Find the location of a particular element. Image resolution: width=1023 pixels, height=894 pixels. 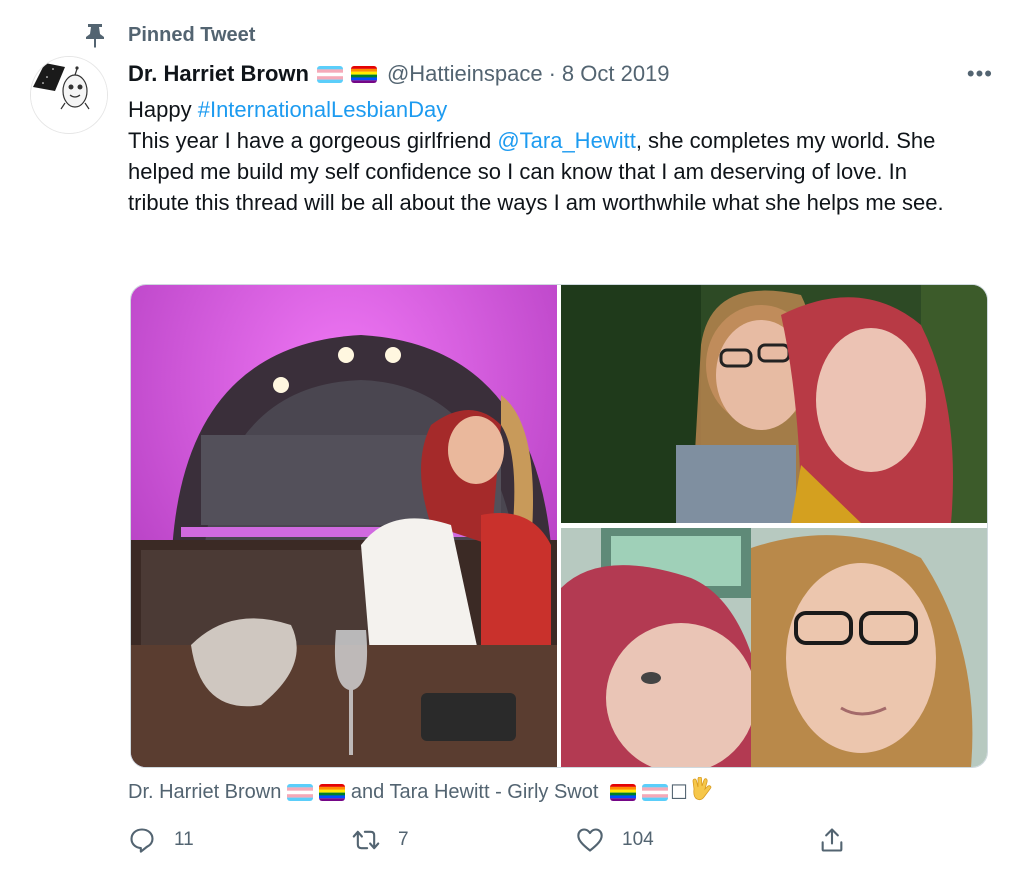

reply-count: 11 is located at coordinates (184, 839).